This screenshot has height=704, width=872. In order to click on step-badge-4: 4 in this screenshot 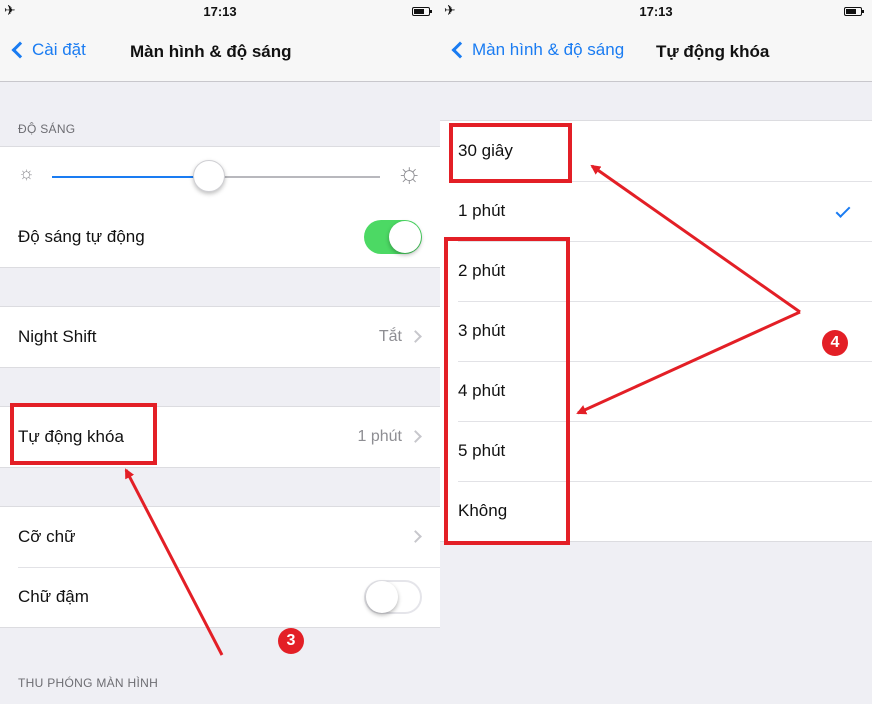, I will do `click(835, 343)`.